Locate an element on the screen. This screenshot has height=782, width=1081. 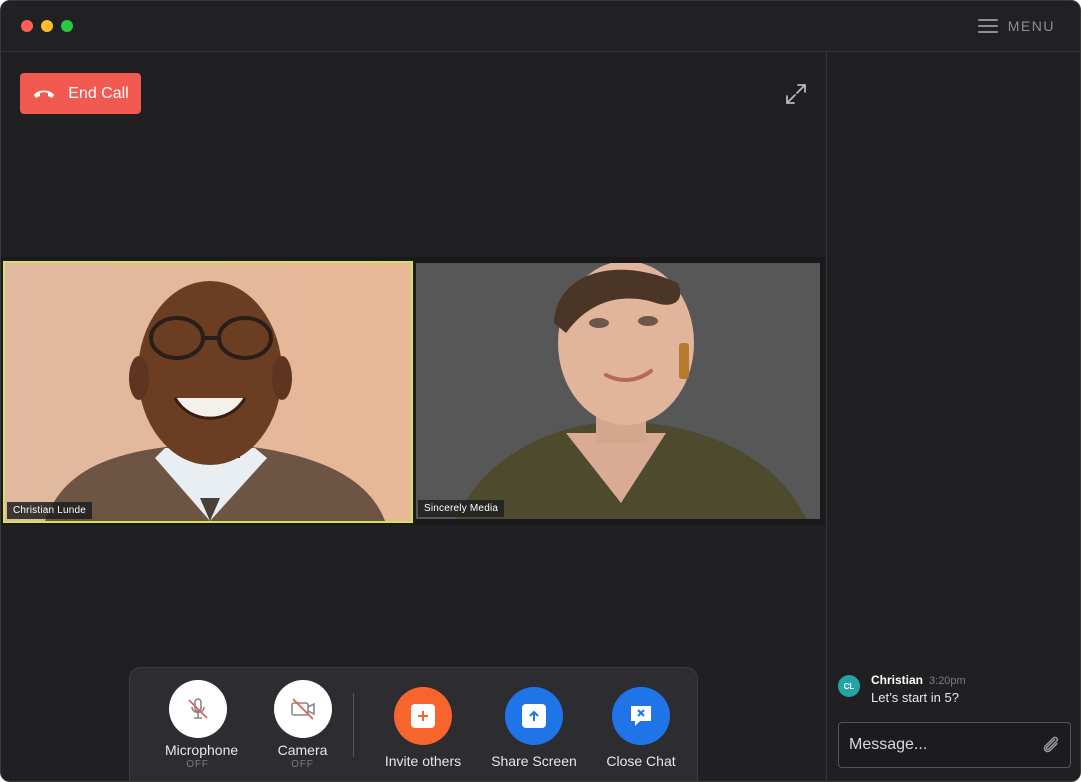
paperclip-icon is located at coordinates (1051, 745).